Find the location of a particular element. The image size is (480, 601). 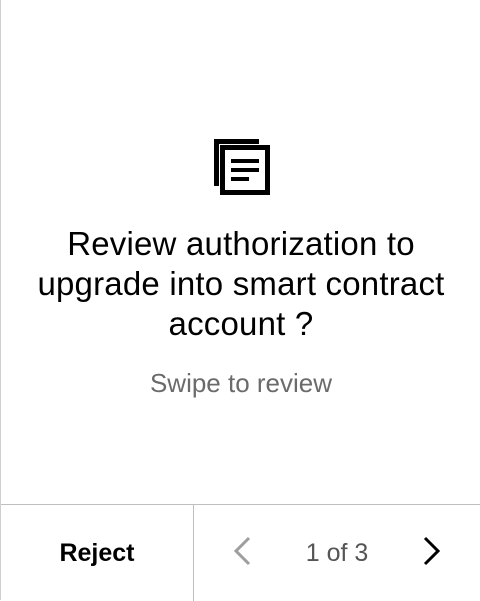

next-page-button is located at coordinates (431, 553).